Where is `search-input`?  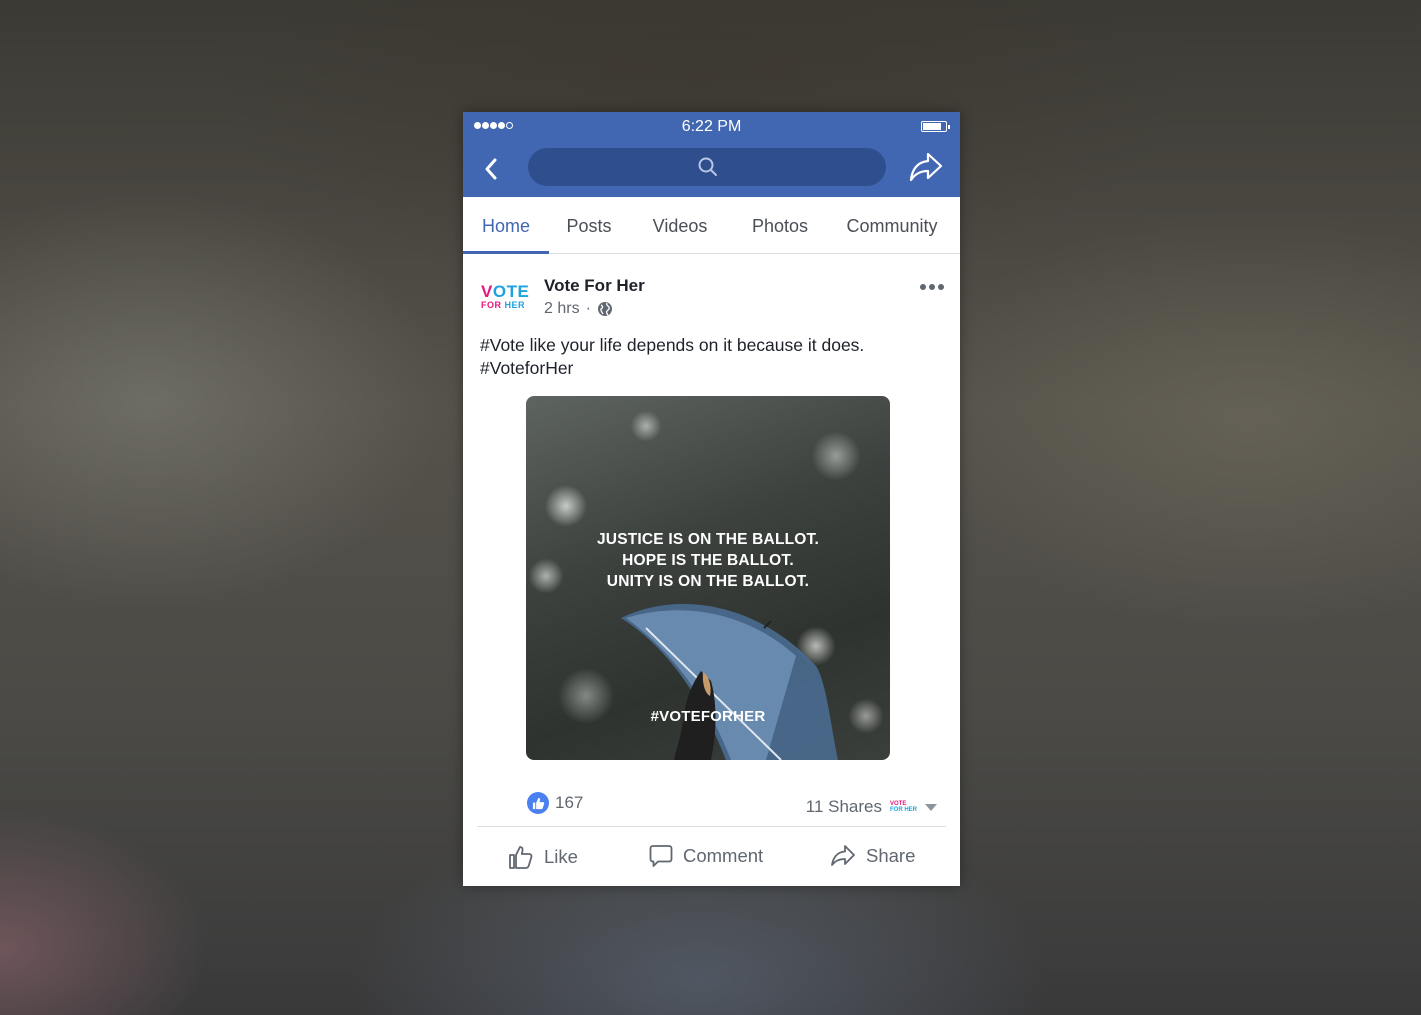 search-input is located at coordinates (707, 167).